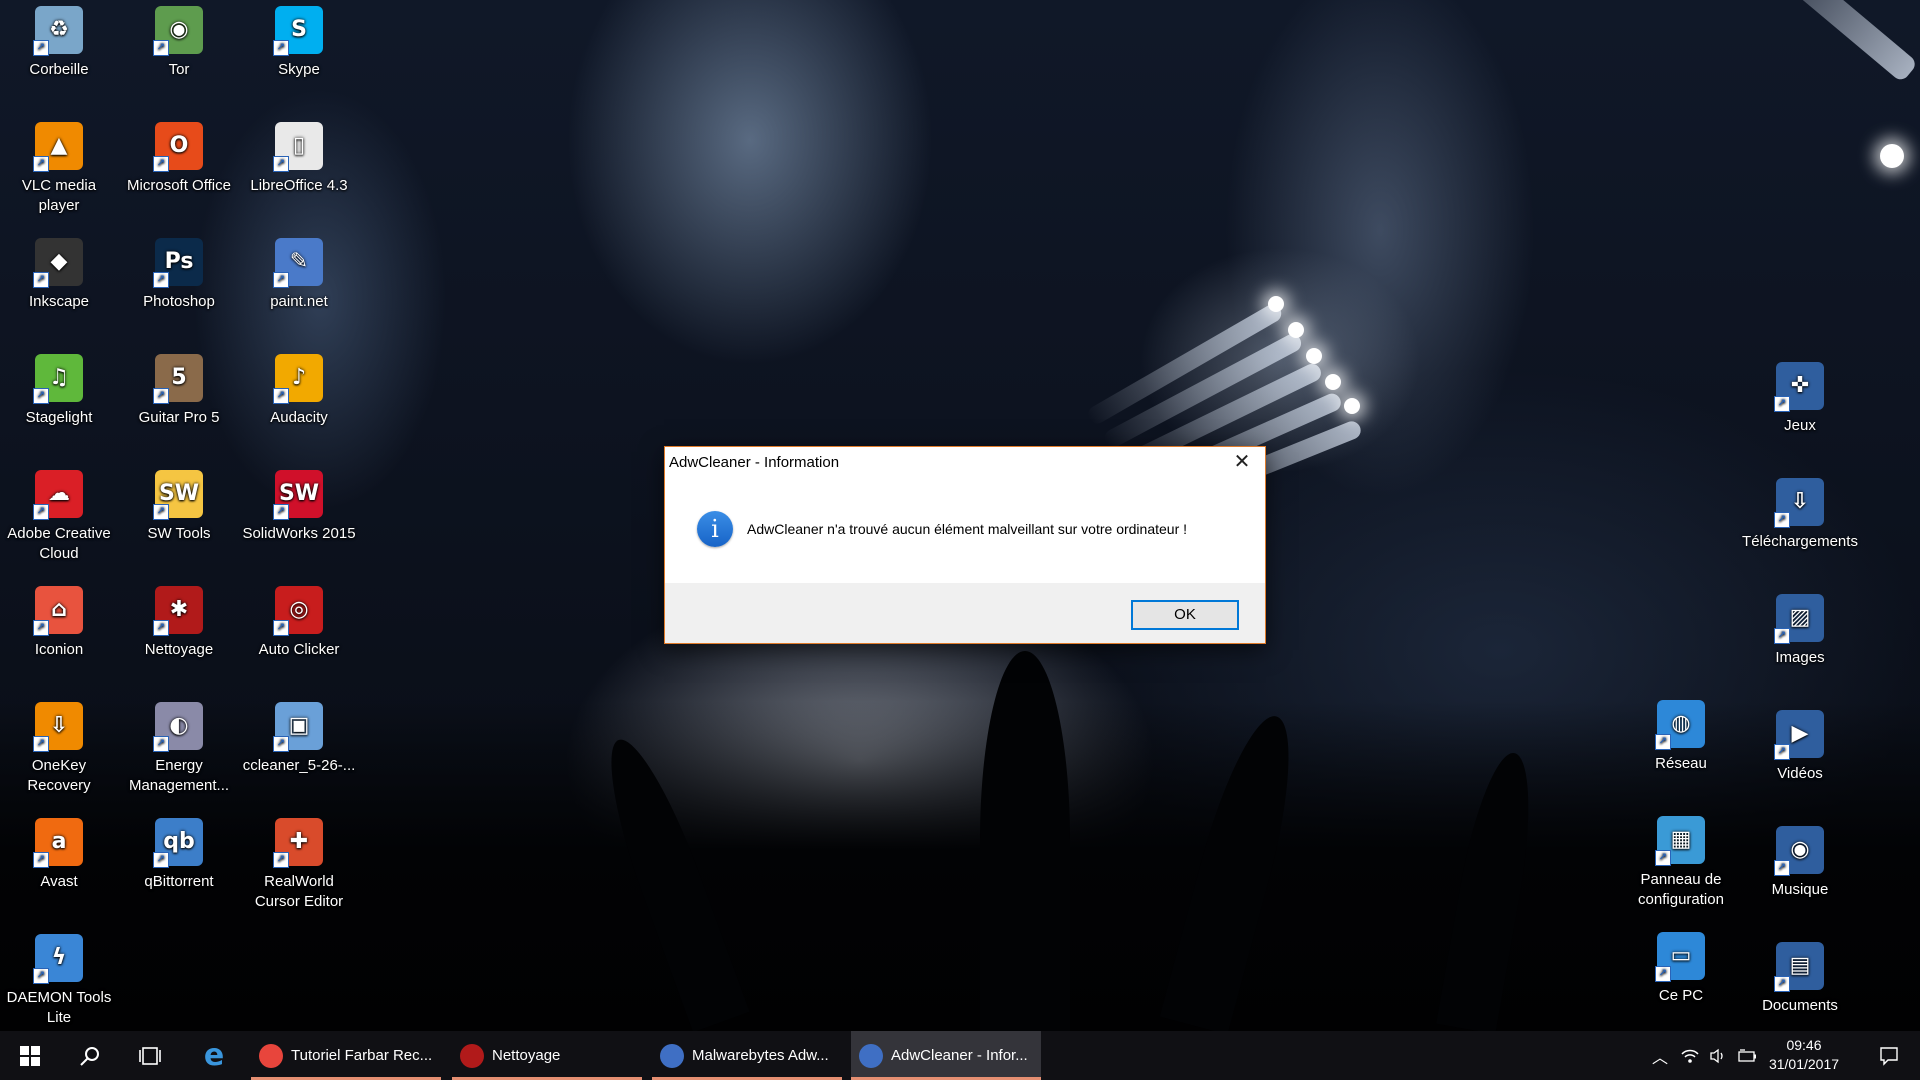 The image size is (1920, 1080). I want to click on spotlight-beam, so click(1829, 41).